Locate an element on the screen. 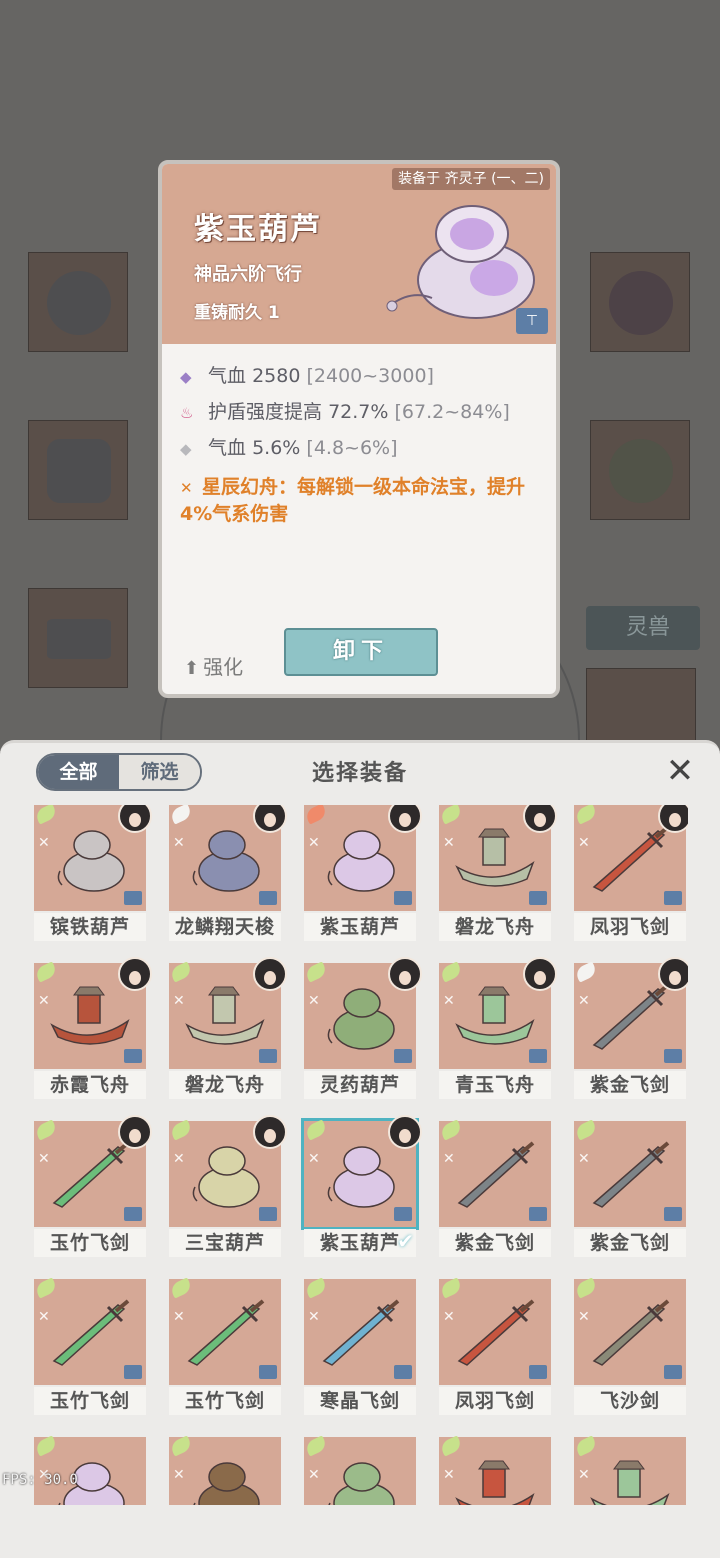  equipment-card: ✕ 紫玉葫芦 ✔ is located at coordinates (361, 1186).